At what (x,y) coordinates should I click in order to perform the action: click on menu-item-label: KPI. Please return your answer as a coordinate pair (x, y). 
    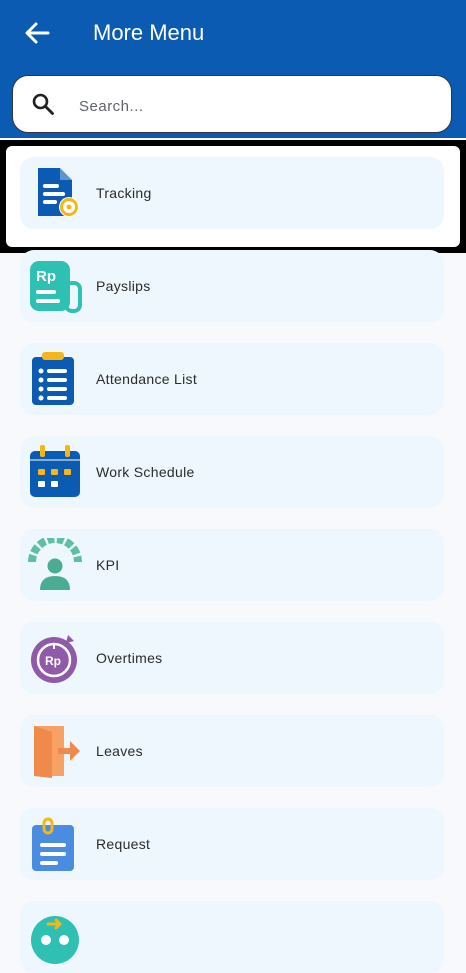
    Looking at the image, I should click on (108, 565).